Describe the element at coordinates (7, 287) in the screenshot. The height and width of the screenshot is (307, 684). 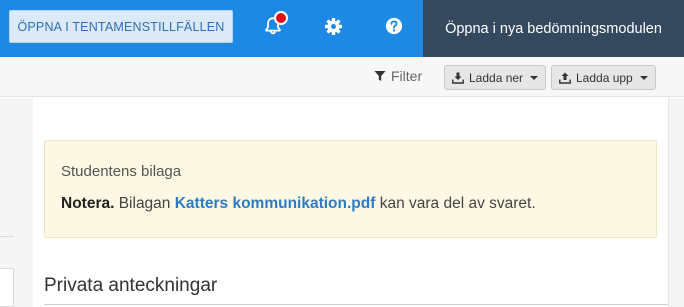
I see `left-panel-box` at that location.